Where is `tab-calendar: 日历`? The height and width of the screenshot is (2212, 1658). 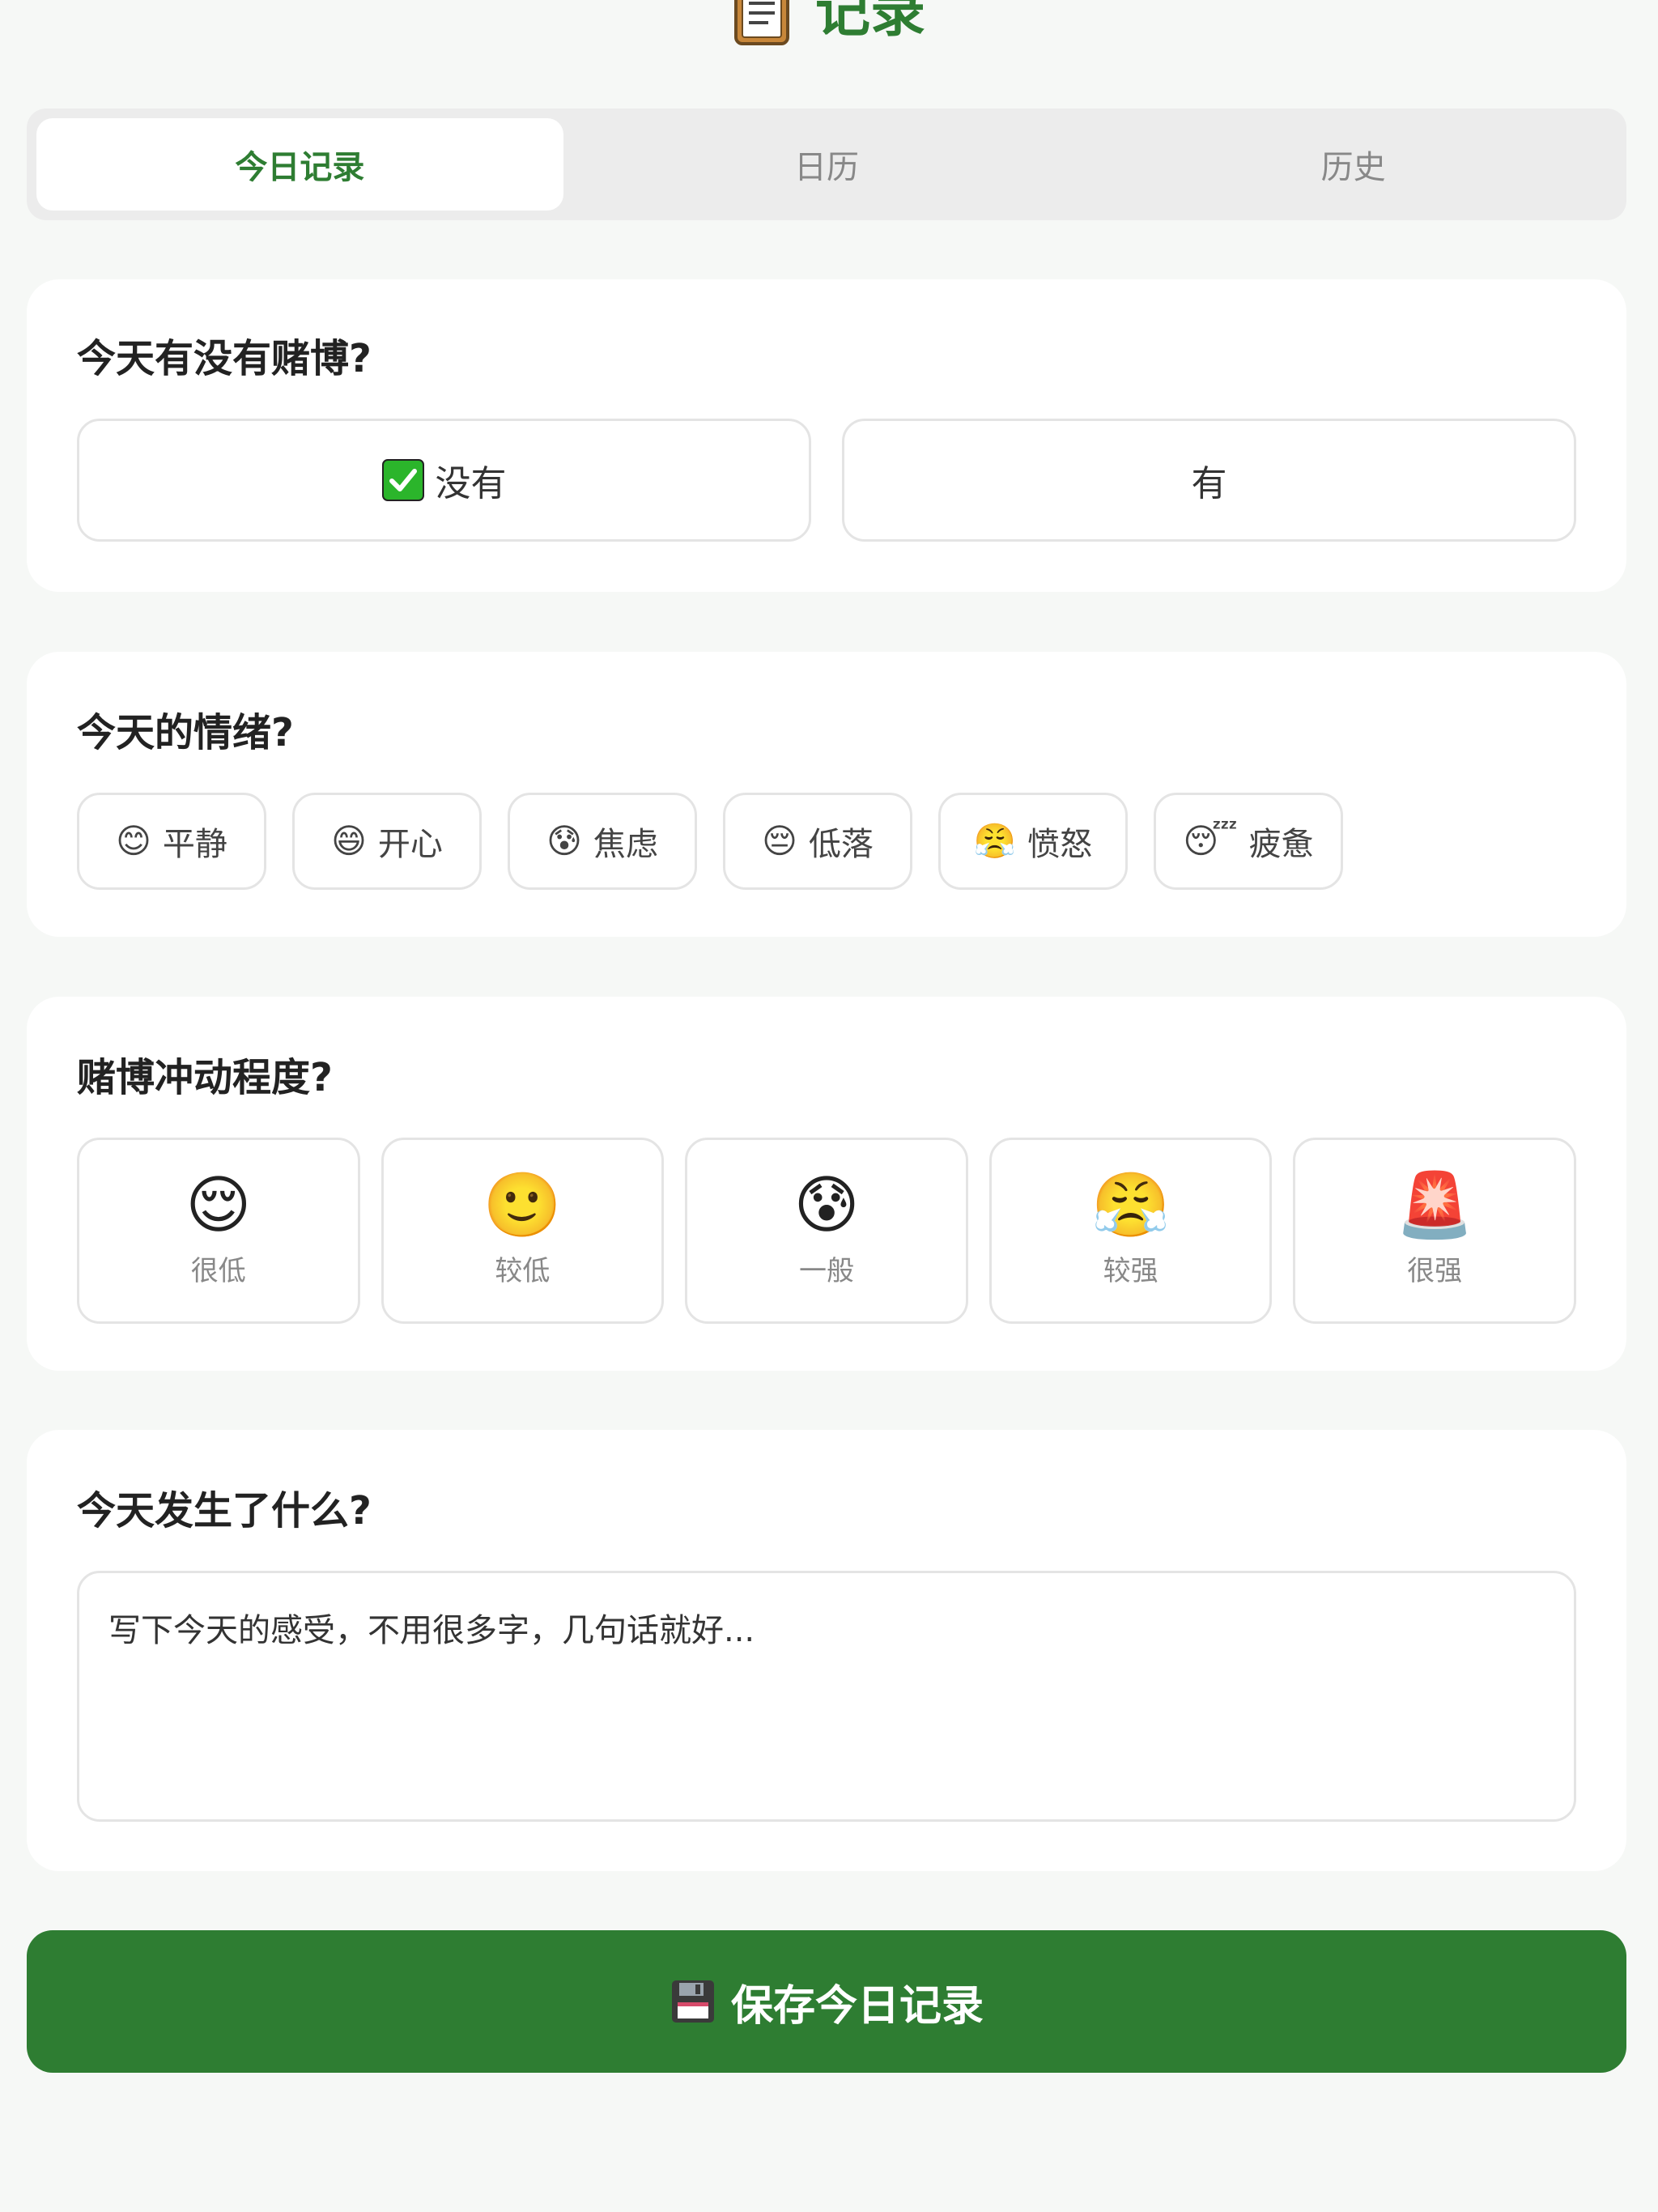 tab-calendar: 日历 is located at coordinates (826, 164).